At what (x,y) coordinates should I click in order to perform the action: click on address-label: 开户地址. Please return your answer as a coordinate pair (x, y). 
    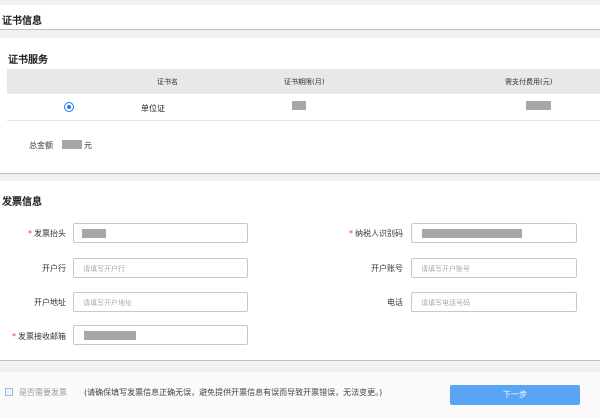
    Looking at the image, I should click on (50, 302).